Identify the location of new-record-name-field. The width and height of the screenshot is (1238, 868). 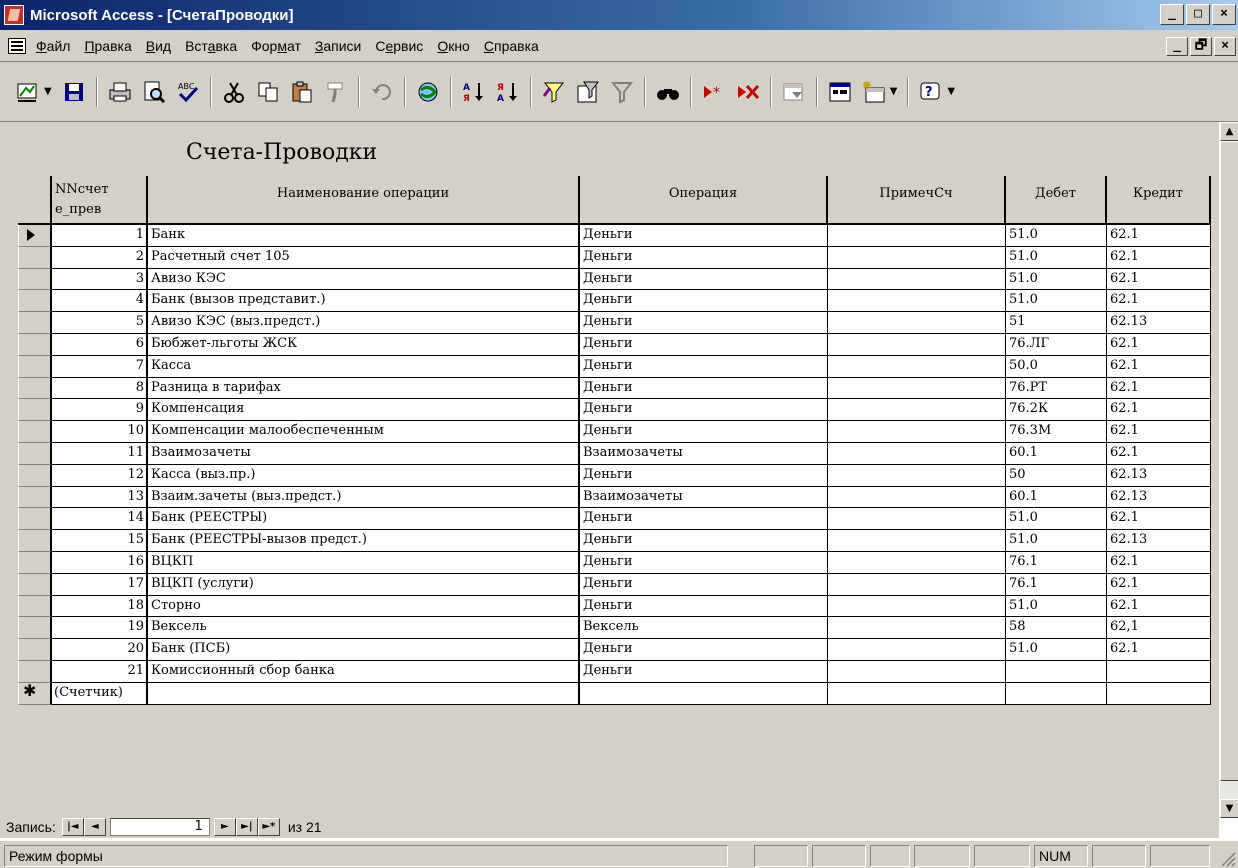
(364, 693).